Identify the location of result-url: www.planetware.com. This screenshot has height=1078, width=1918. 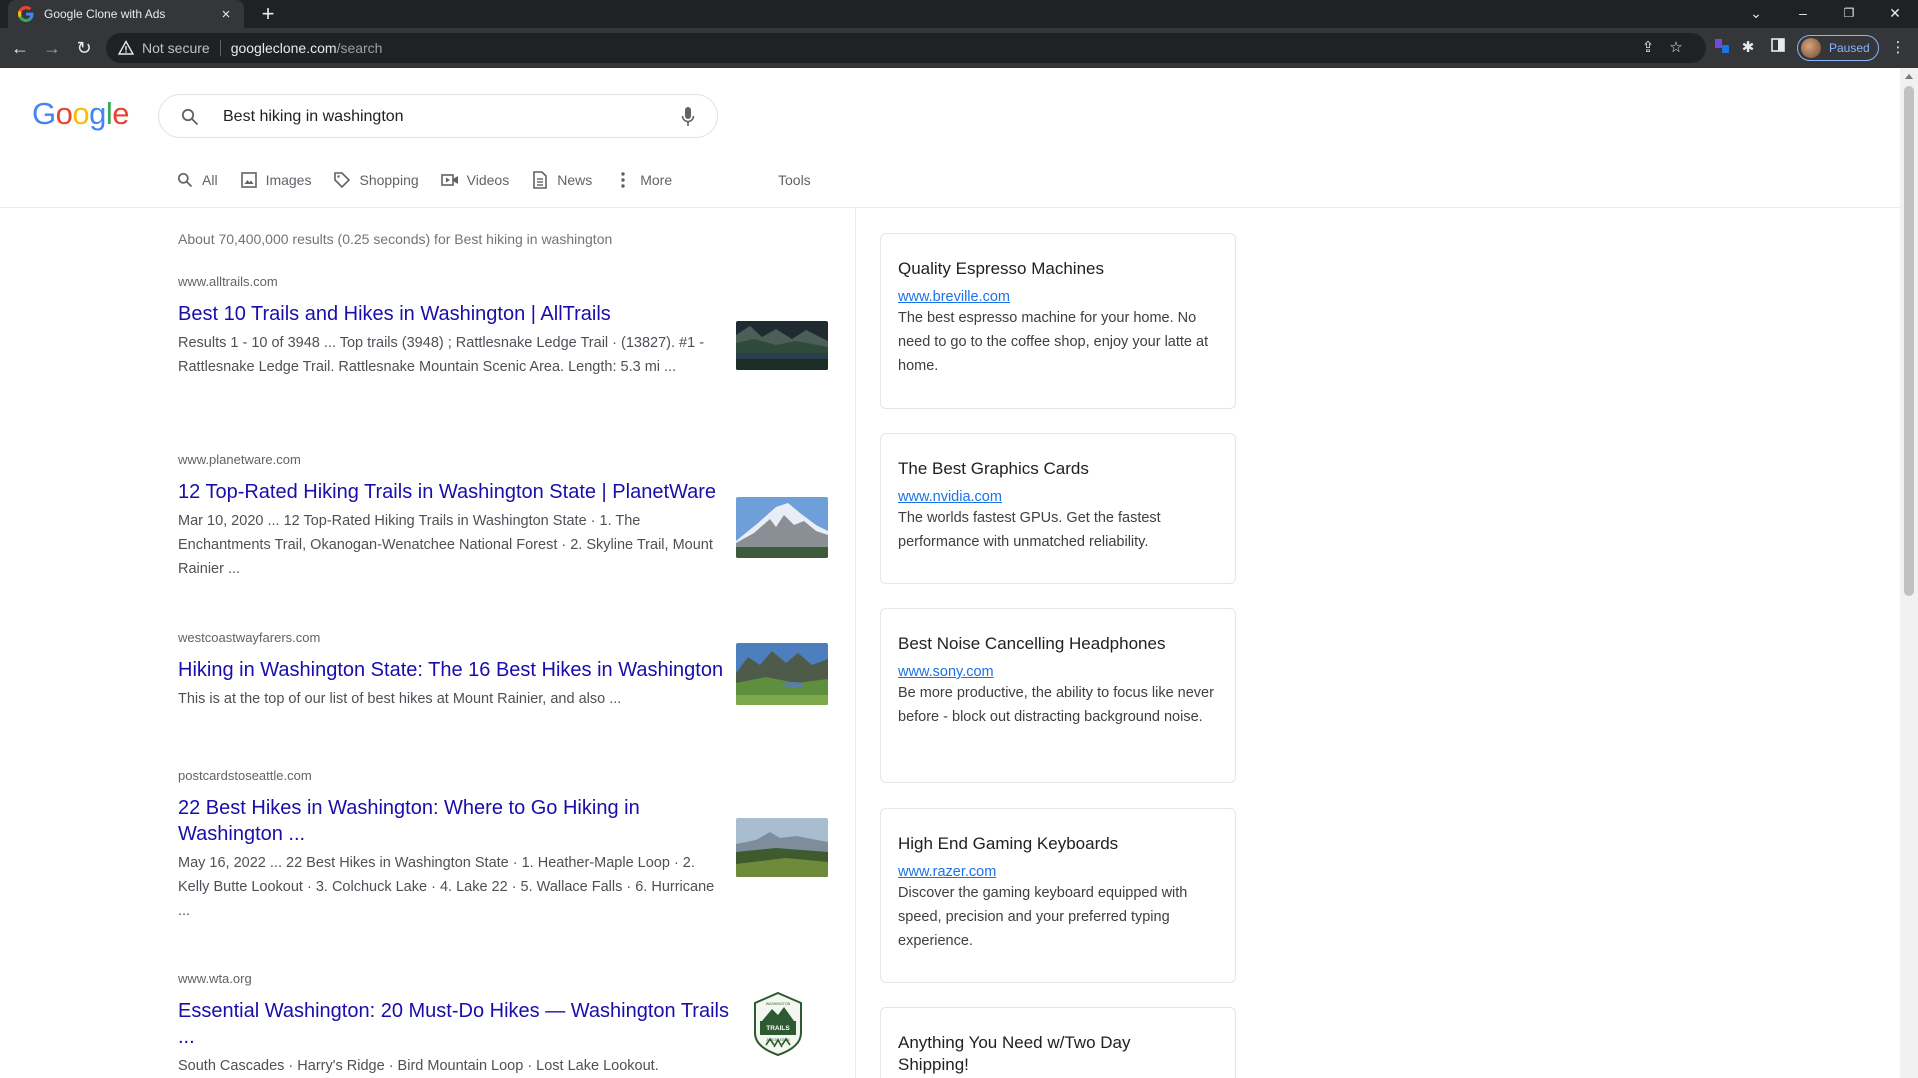
(503, 459).